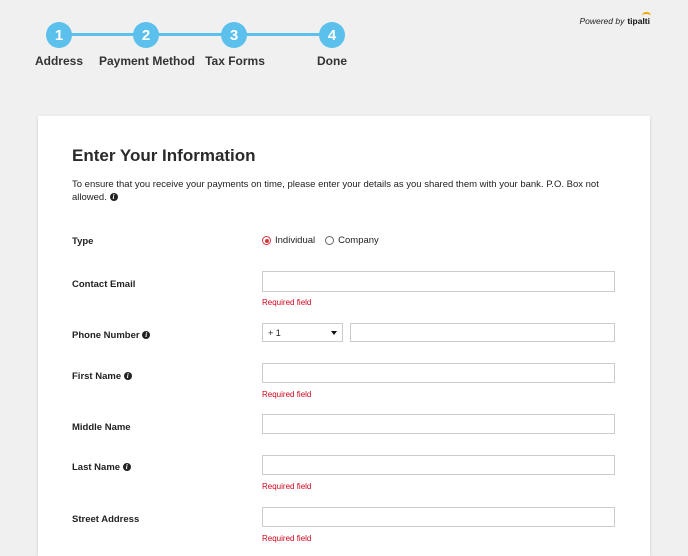 This screenshot has width=688, height=556. Describe the element at coordinates (195, 34) in the screenshot. I see `stepper-line` at that location.